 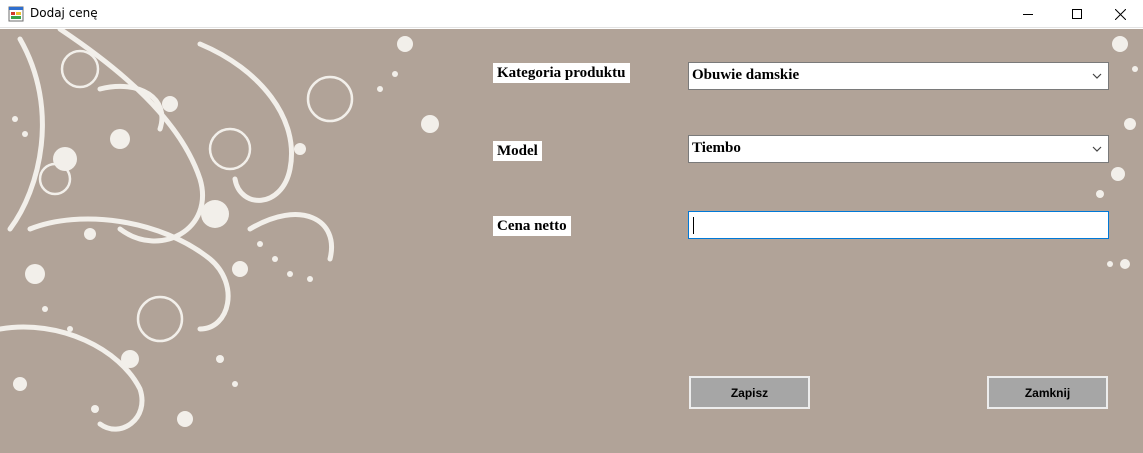 What do you see at coordinates (898, 225) in the screenshot?
I see `net-price-input` at bounding box center [898, 225].